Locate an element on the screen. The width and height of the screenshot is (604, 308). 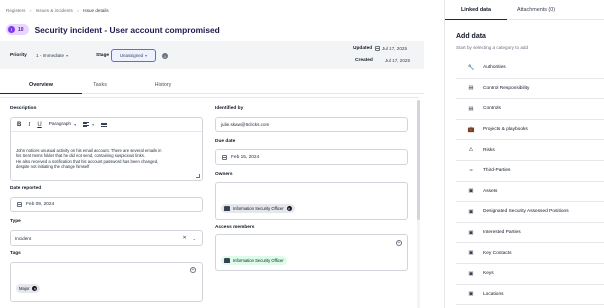
tab-overview: Overview is located at coordinates (41, 85).